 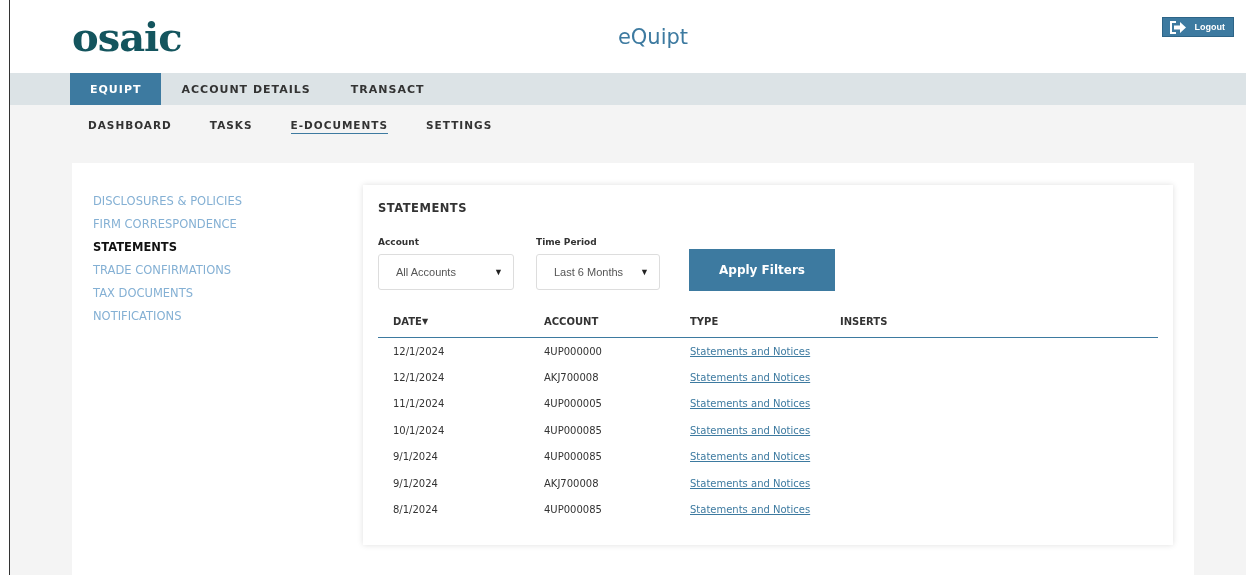 What do you see at coordinates (573, 404) in the screenshot?
I see `table-cell-text: 4UP000005` at bounding box center [573, 404].